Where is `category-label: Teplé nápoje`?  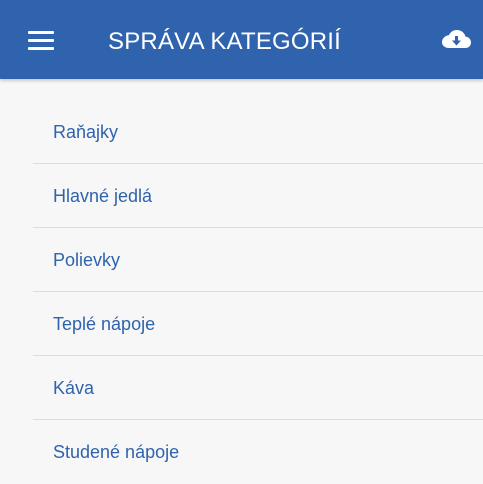 category-label: Teplé nápoje is located at coordinates (104, 324).